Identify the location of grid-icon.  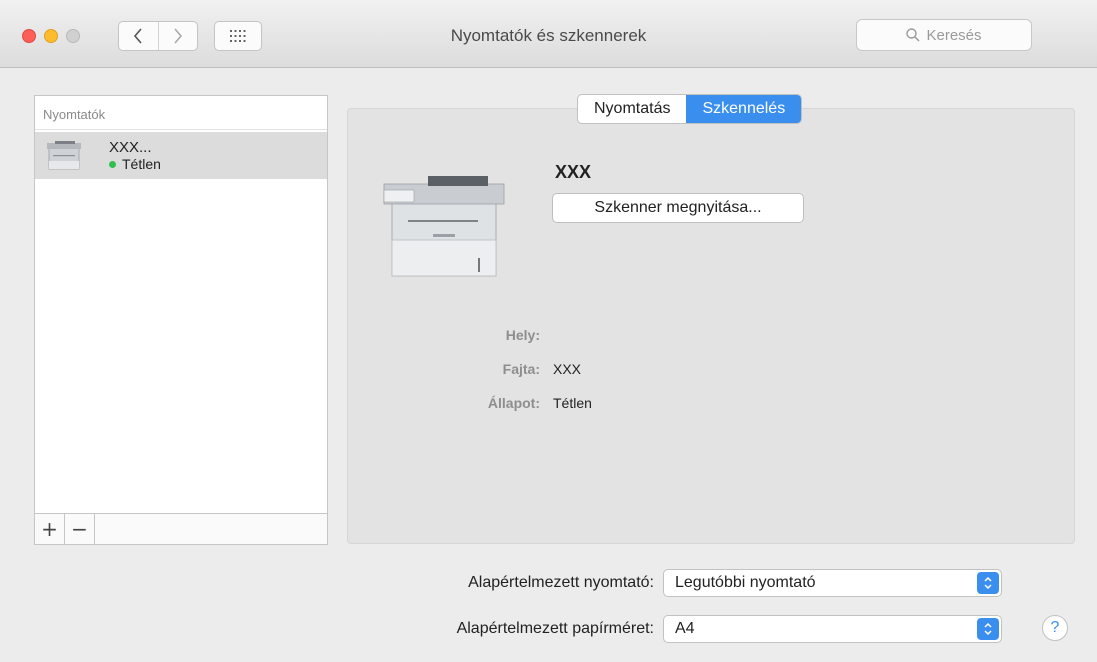
(238, 36).